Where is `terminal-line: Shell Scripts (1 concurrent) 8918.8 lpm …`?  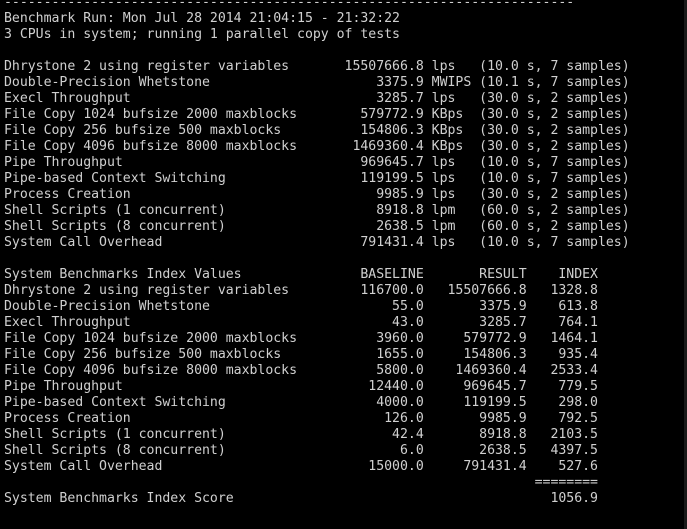
terminal-line: Shell Scripts (1 concurrent) 8918.8 lpm … is located at coordinates (317, 210).